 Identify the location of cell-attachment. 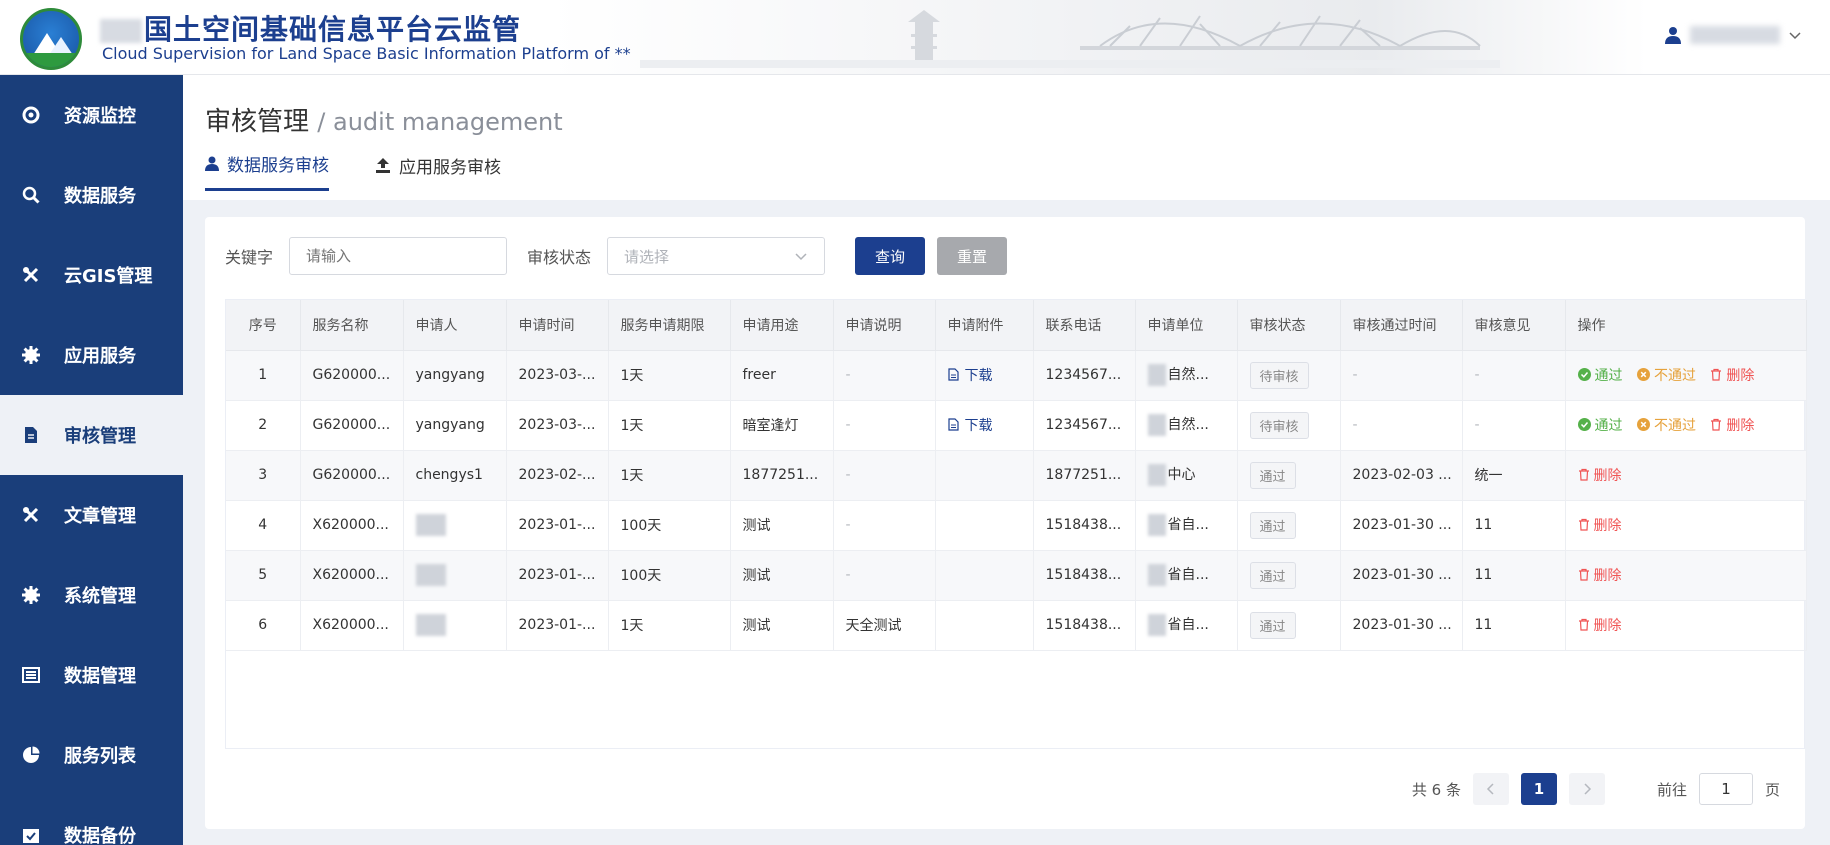
(984, 575).